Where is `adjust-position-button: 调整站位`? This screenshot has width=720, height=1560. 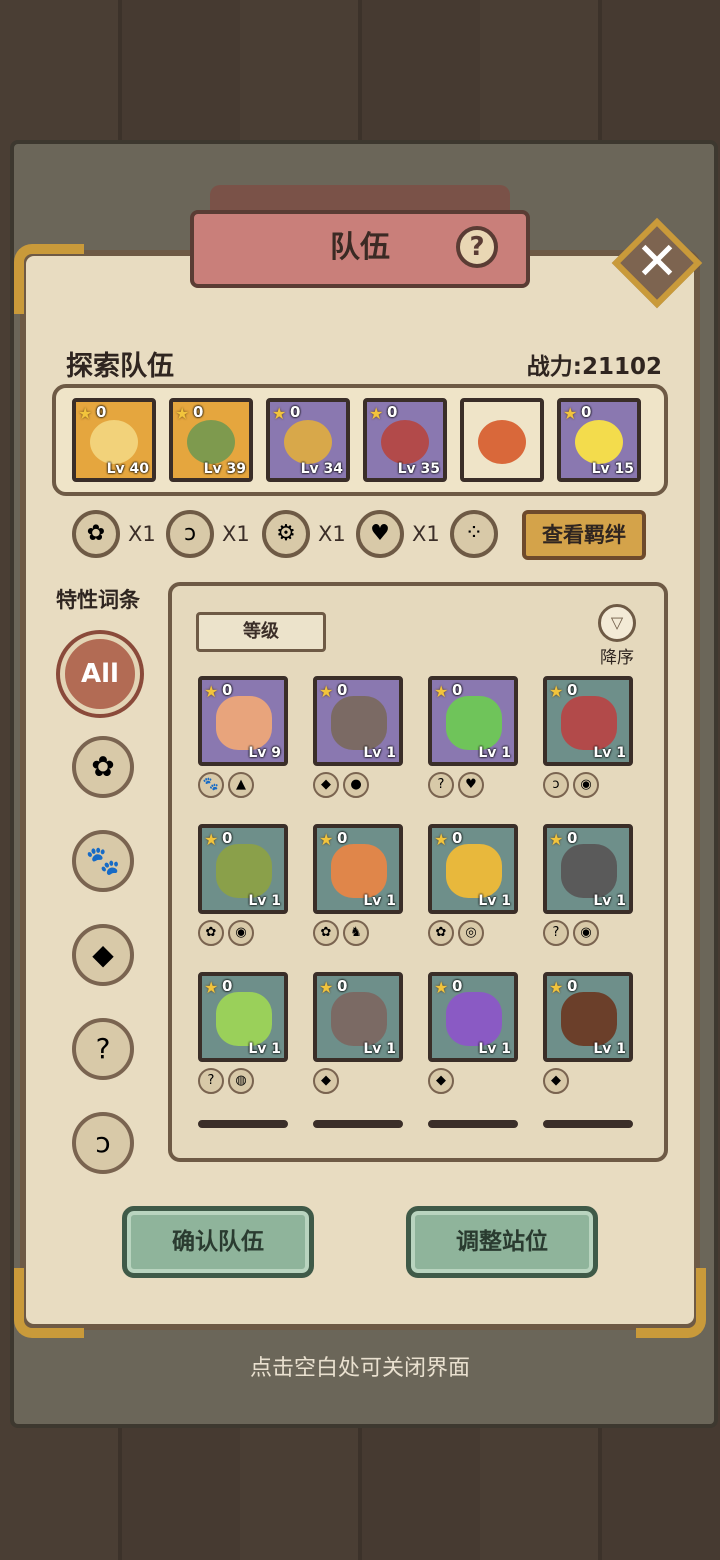 adjust-position-button: 调整站位 is located at coordinates (502, 1242).